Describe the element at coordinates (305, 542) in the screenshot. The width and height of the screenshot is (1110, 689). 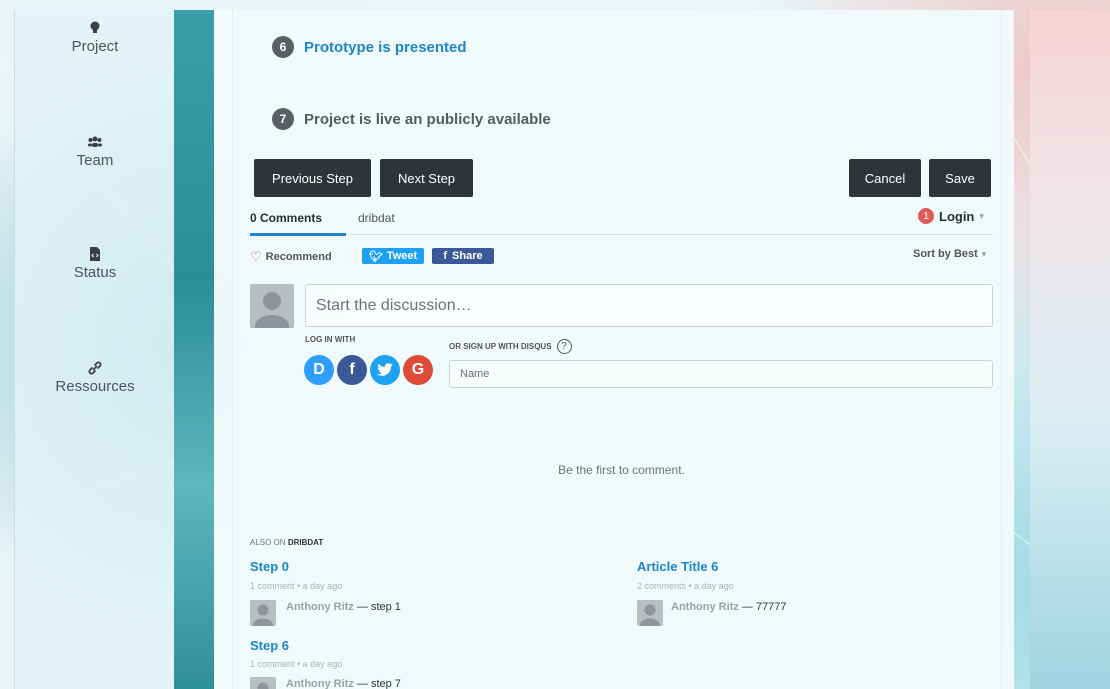
I see `also-on-site: DRIBDAT` at that location.